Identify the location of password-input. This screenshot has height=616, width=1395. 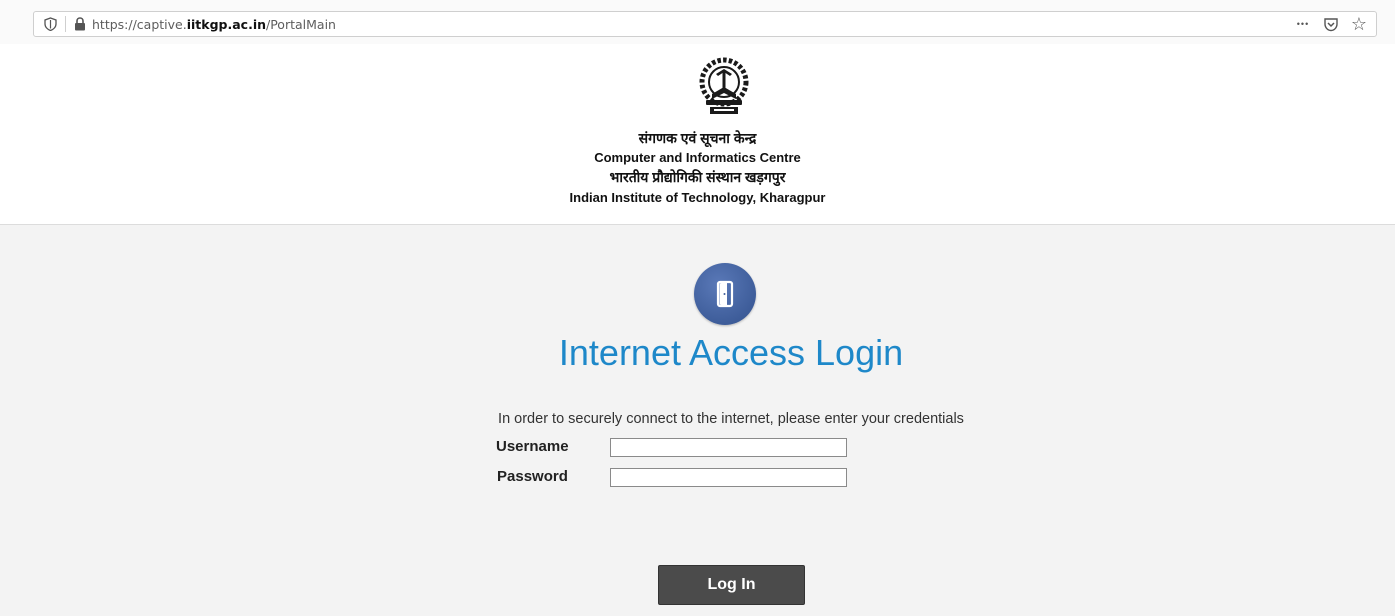
(728, 477).